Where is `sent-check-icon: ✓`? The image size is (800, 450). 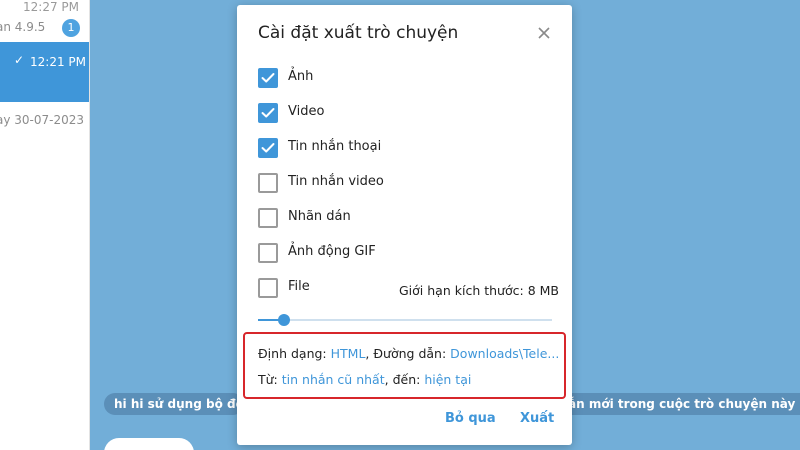
sent-check-icon: ✓ is located at coordinates (19, 60).